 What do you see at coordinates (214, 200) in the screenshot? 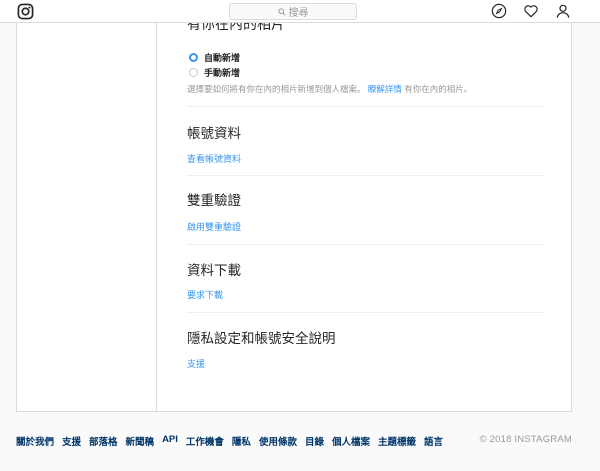
I see `two-factor-title: 雙重驗證` at bounding box center [214, 200].